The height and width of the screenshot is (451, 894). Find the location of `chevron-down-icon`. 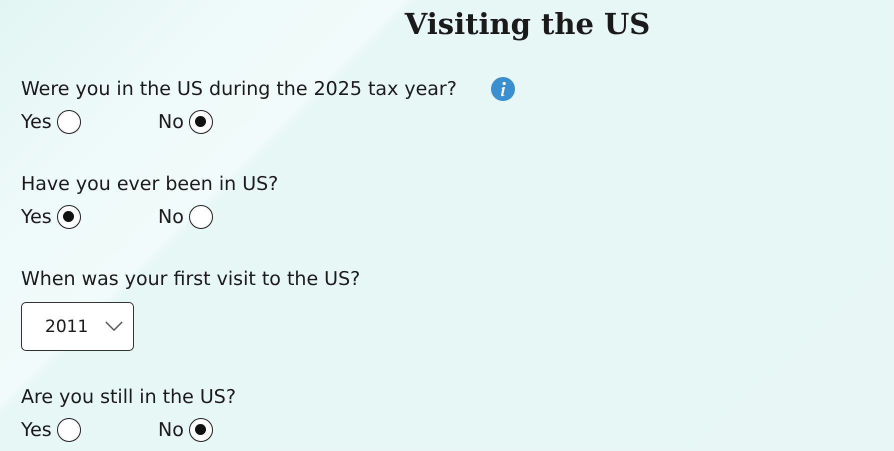

chevron-down-icon is located at coordinates (114, 326).